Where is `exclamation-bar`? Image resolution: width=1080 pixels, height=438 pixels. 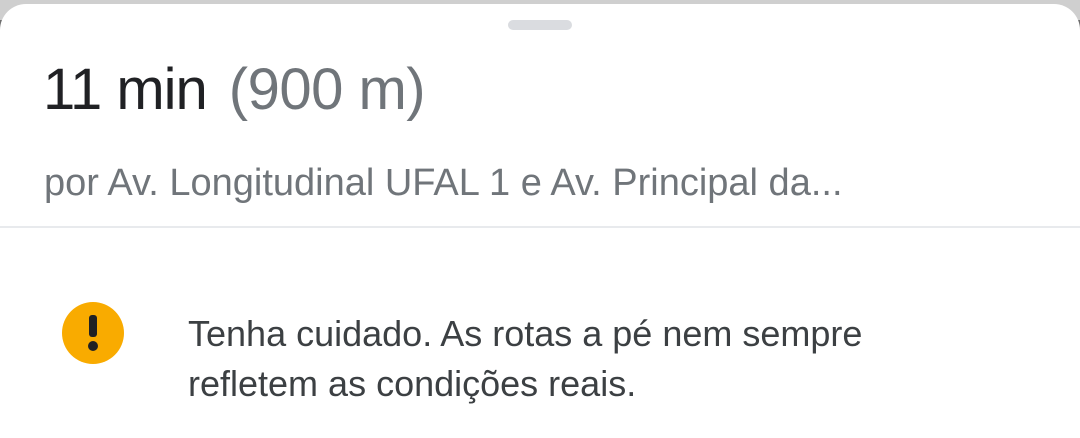
exclamation-bar is located at coordinates (93, 326).